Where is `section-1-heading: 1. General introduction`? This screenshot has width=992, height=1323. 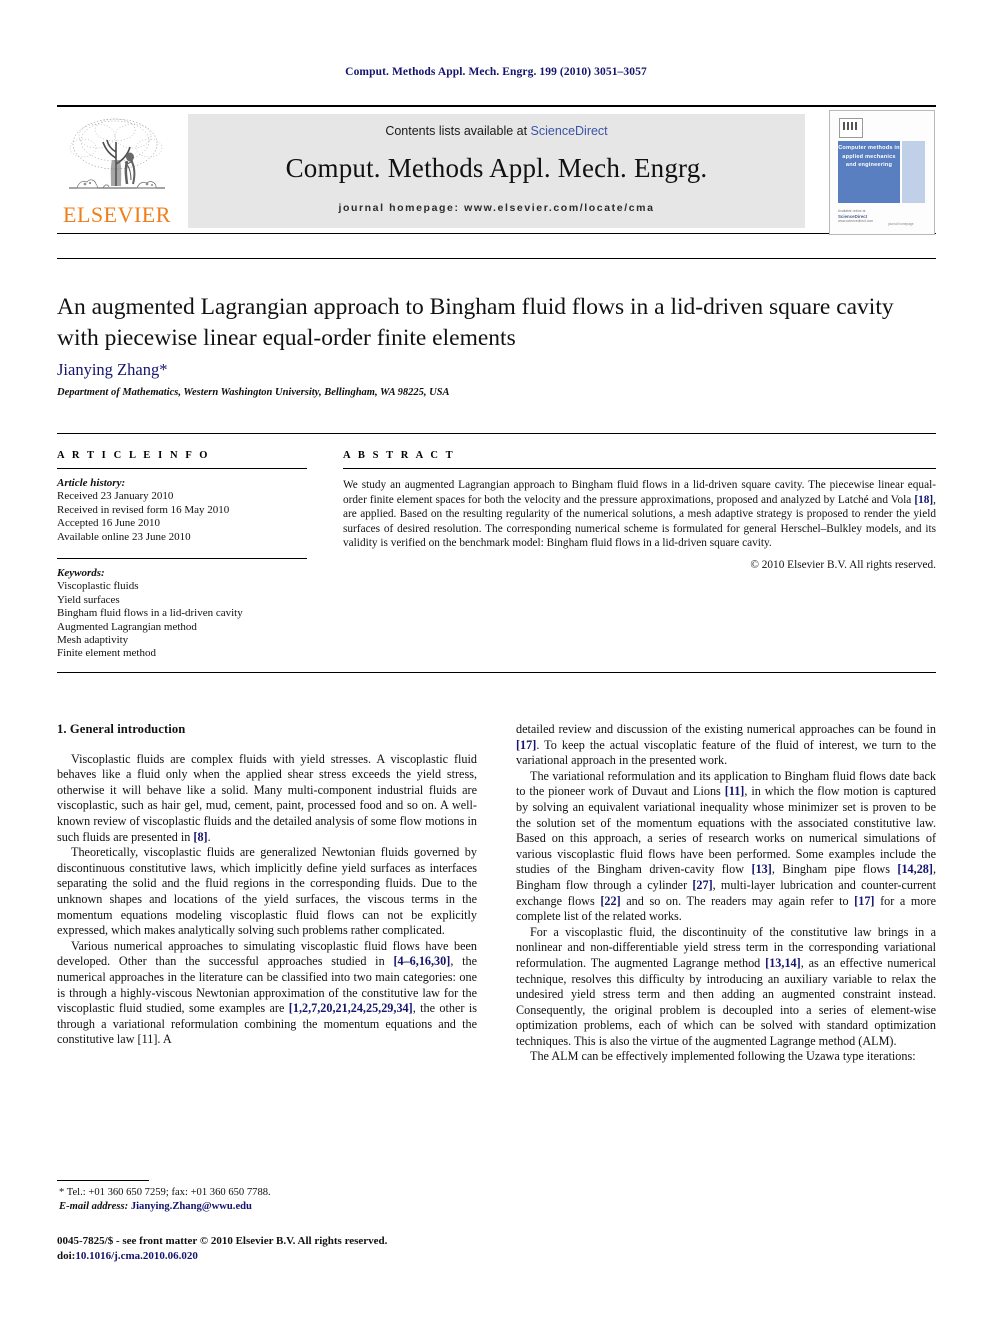
section-1-heading: 1. General introduction is located at coordinates (121, 729).